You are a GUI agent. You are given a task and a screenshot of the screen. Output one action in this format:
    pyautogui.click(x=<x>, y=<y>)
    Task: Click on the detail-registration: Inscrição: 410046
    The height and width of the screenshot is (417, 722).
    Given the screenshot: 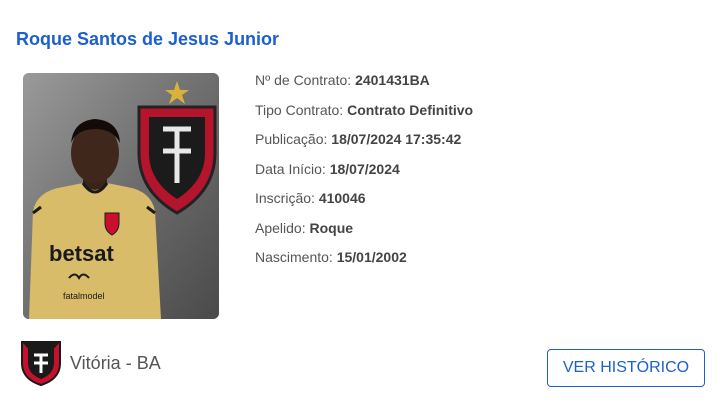 What is the action you would take?
    pyautogui.click(x=364, y=203)
    